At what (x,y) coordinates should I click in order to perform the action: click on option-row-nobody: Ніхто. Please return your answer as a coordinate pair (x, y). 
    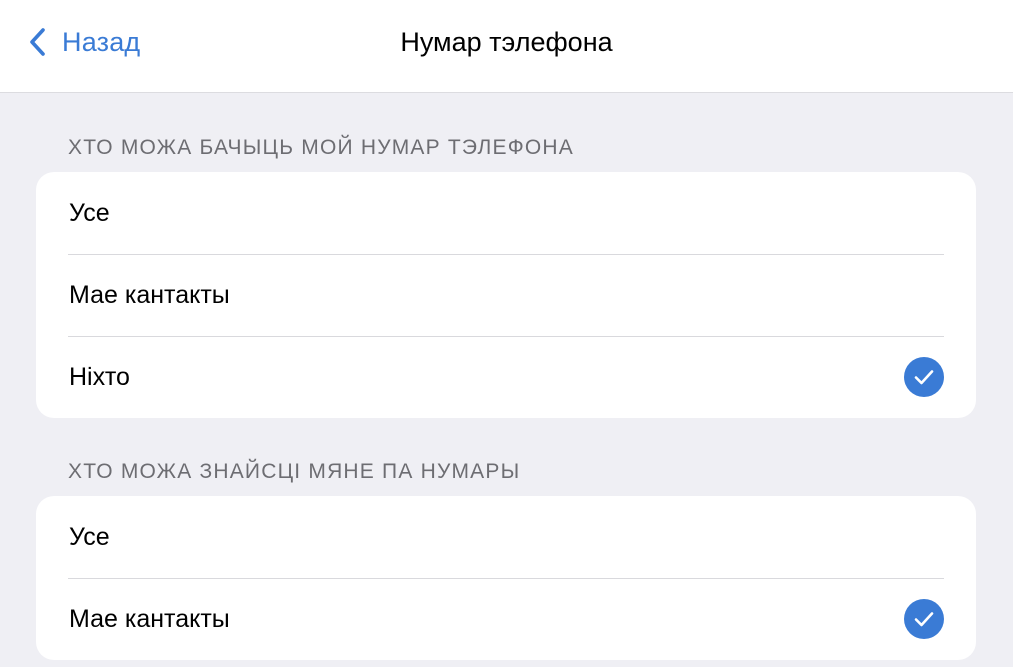
    Looking at the image, I should click on (506, 377).